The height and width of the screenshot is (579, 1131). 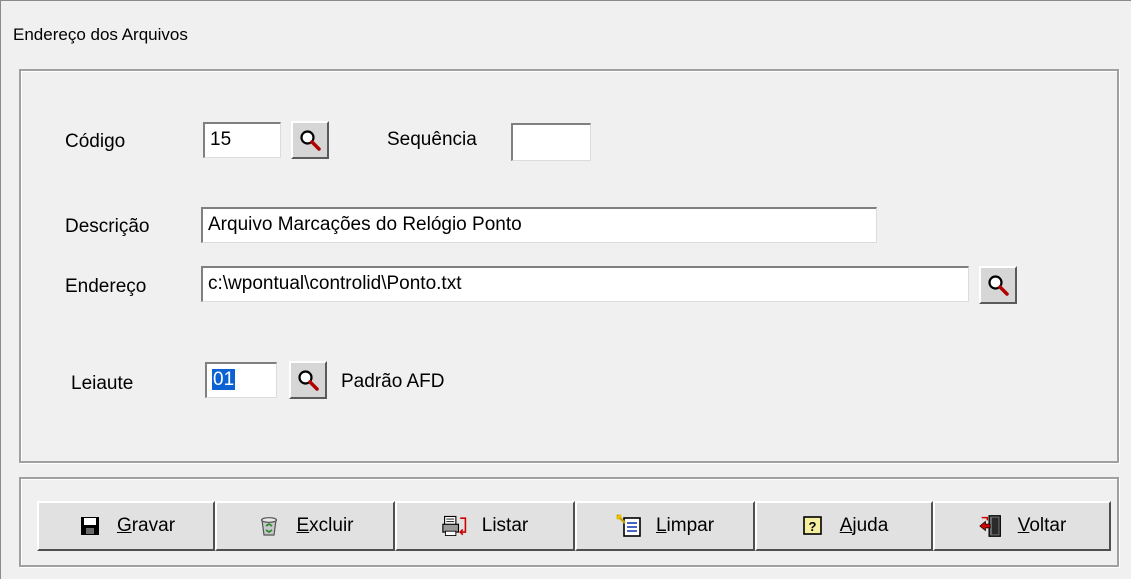 I want to click on exit-door-icon, so click(x=991, y=526).